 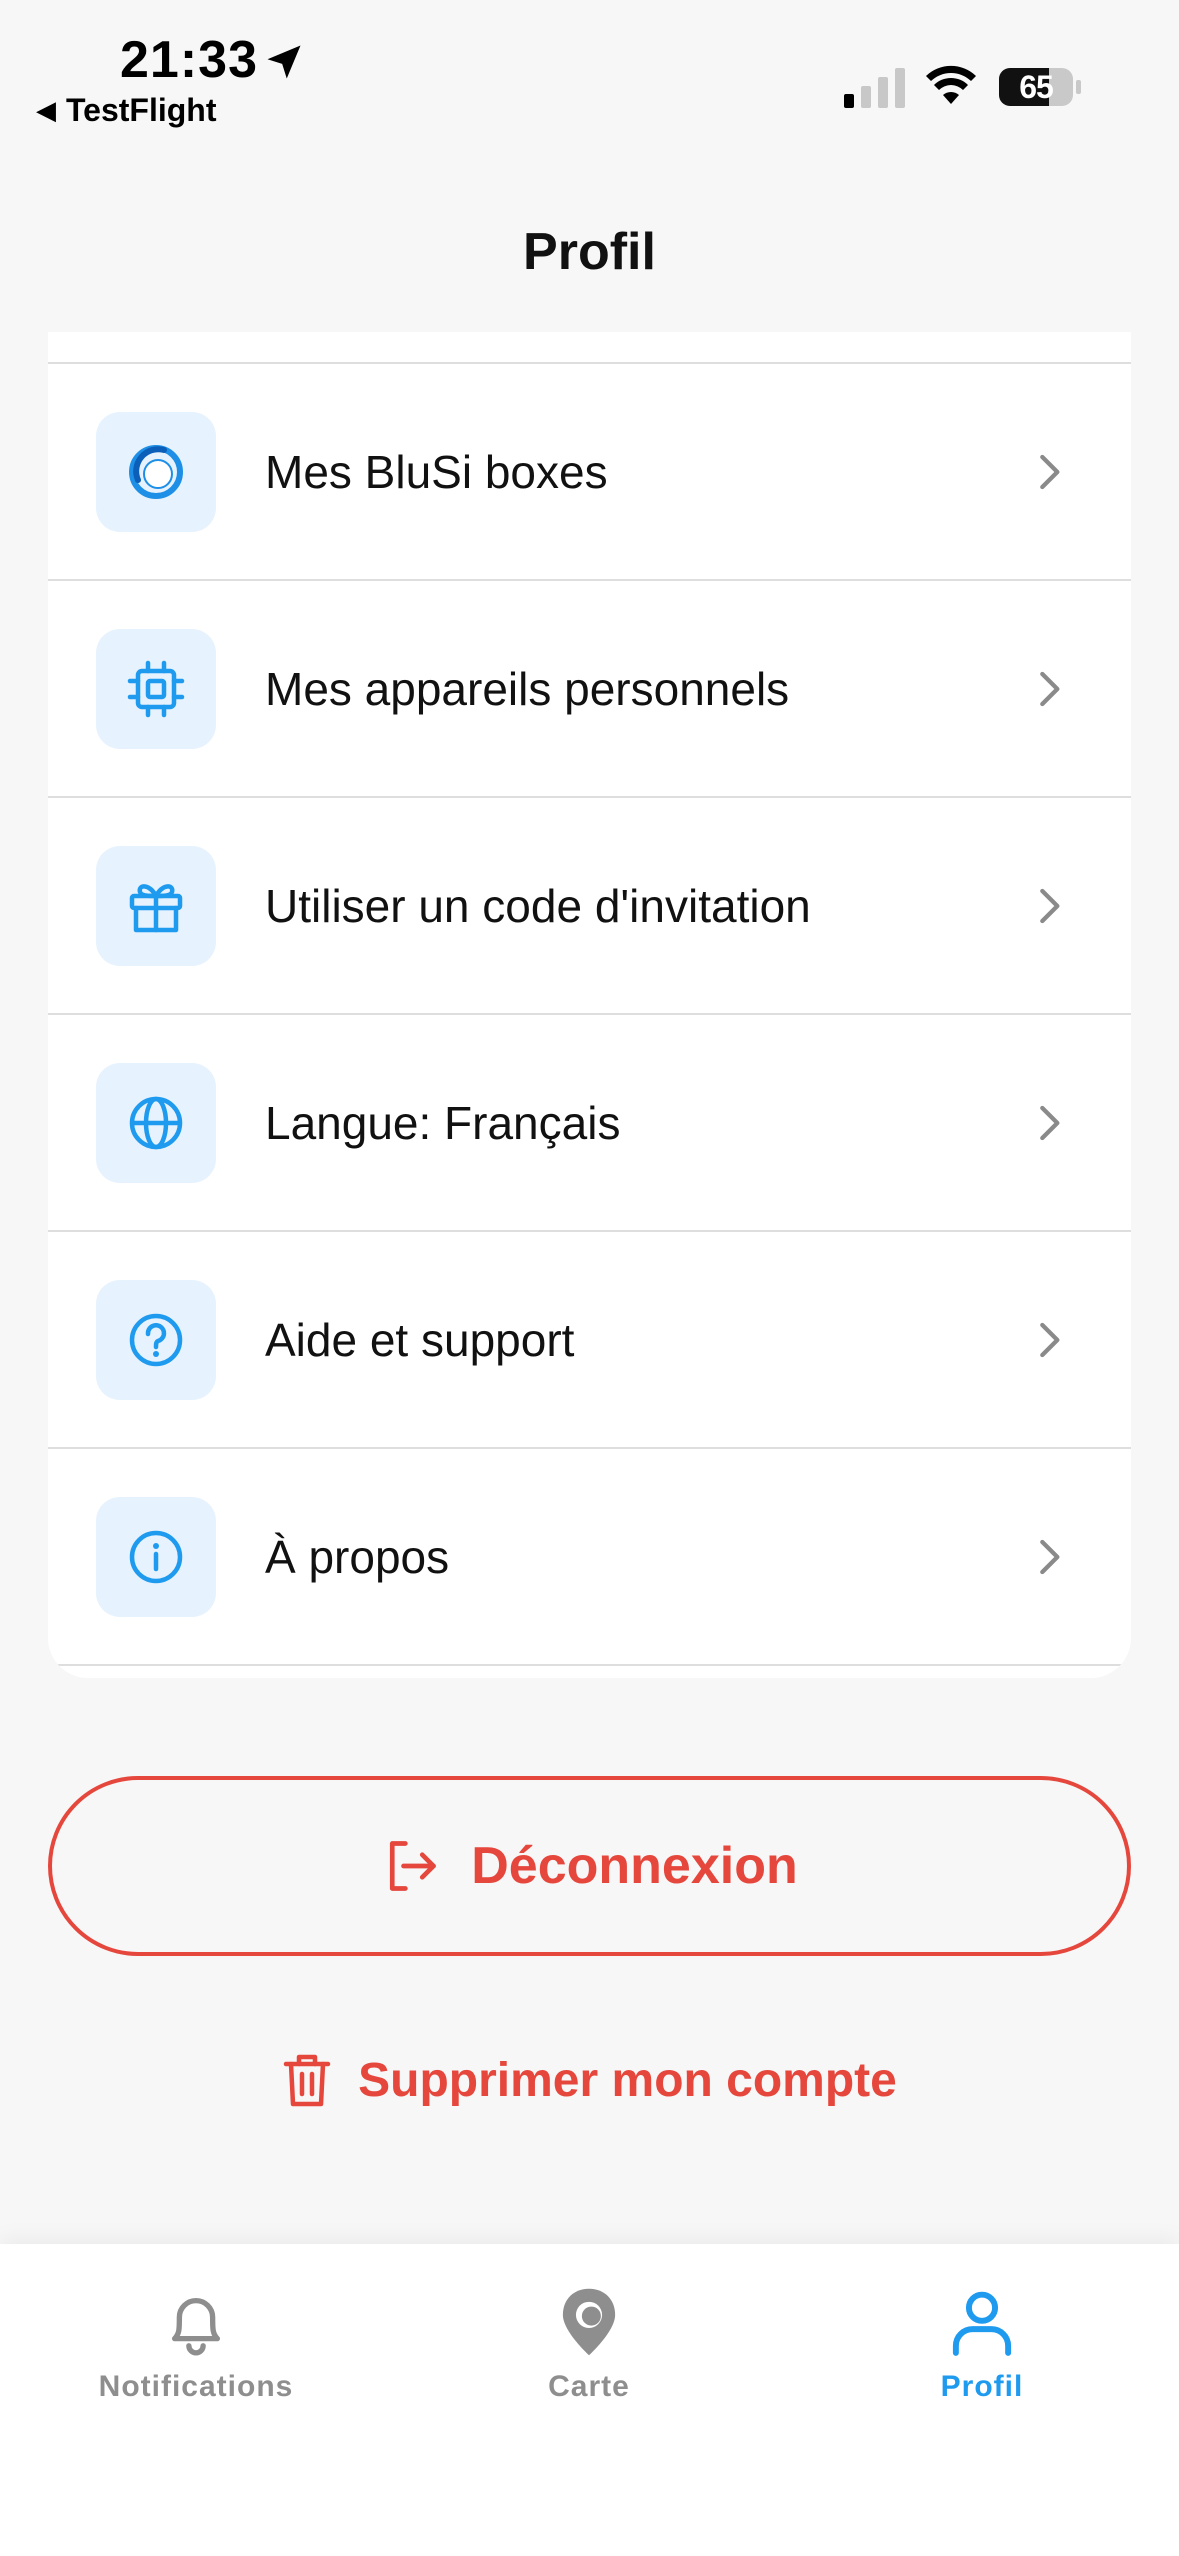 What do you see at coordinates (589, 2322) in the screenshot?
I see `map-pin-icon` at bounding box center [589, 2322].